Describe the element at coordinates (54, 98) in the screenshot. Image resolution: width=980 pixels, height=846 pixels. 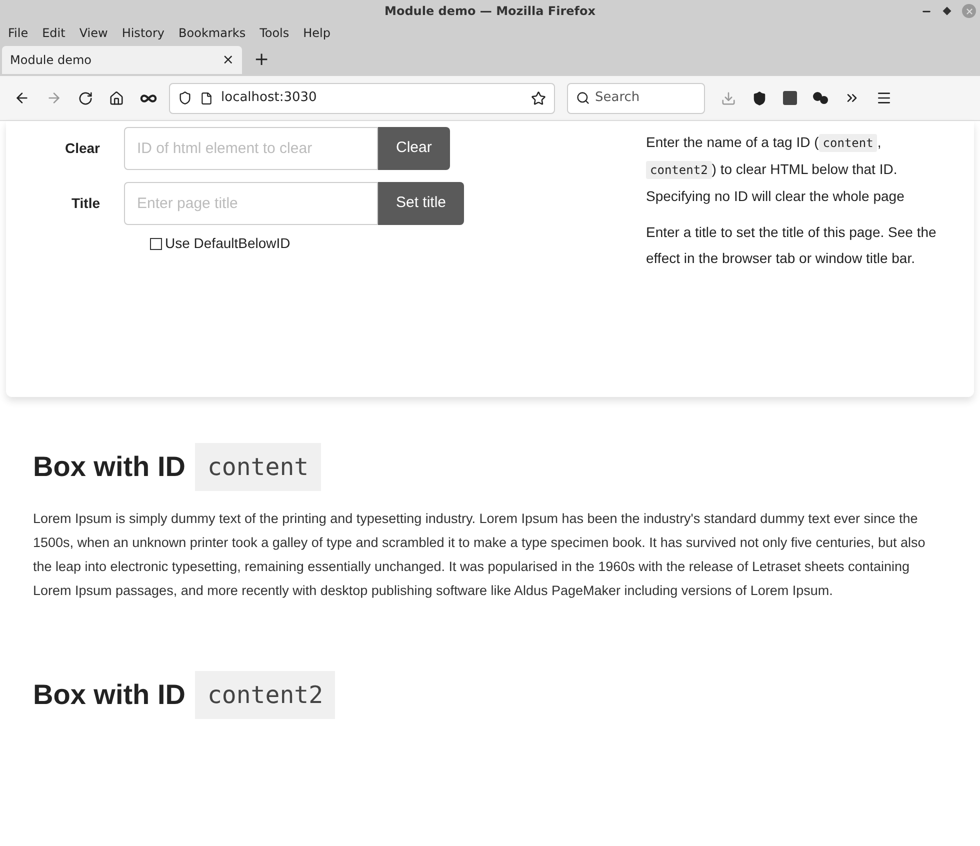
I see `forward-icon` at that location.